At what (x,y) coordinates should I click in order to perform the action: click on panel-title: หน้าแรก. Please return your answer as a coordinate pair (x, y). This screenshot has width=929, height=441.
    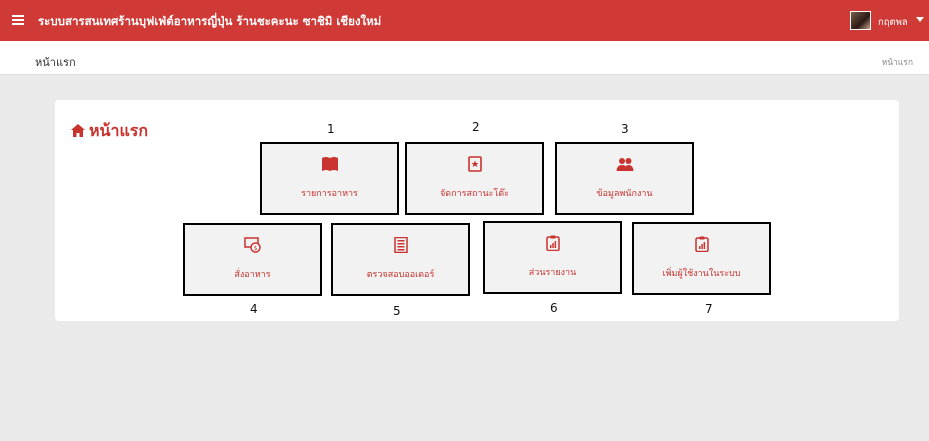
    Looking at the image, I should click on (109, 131).